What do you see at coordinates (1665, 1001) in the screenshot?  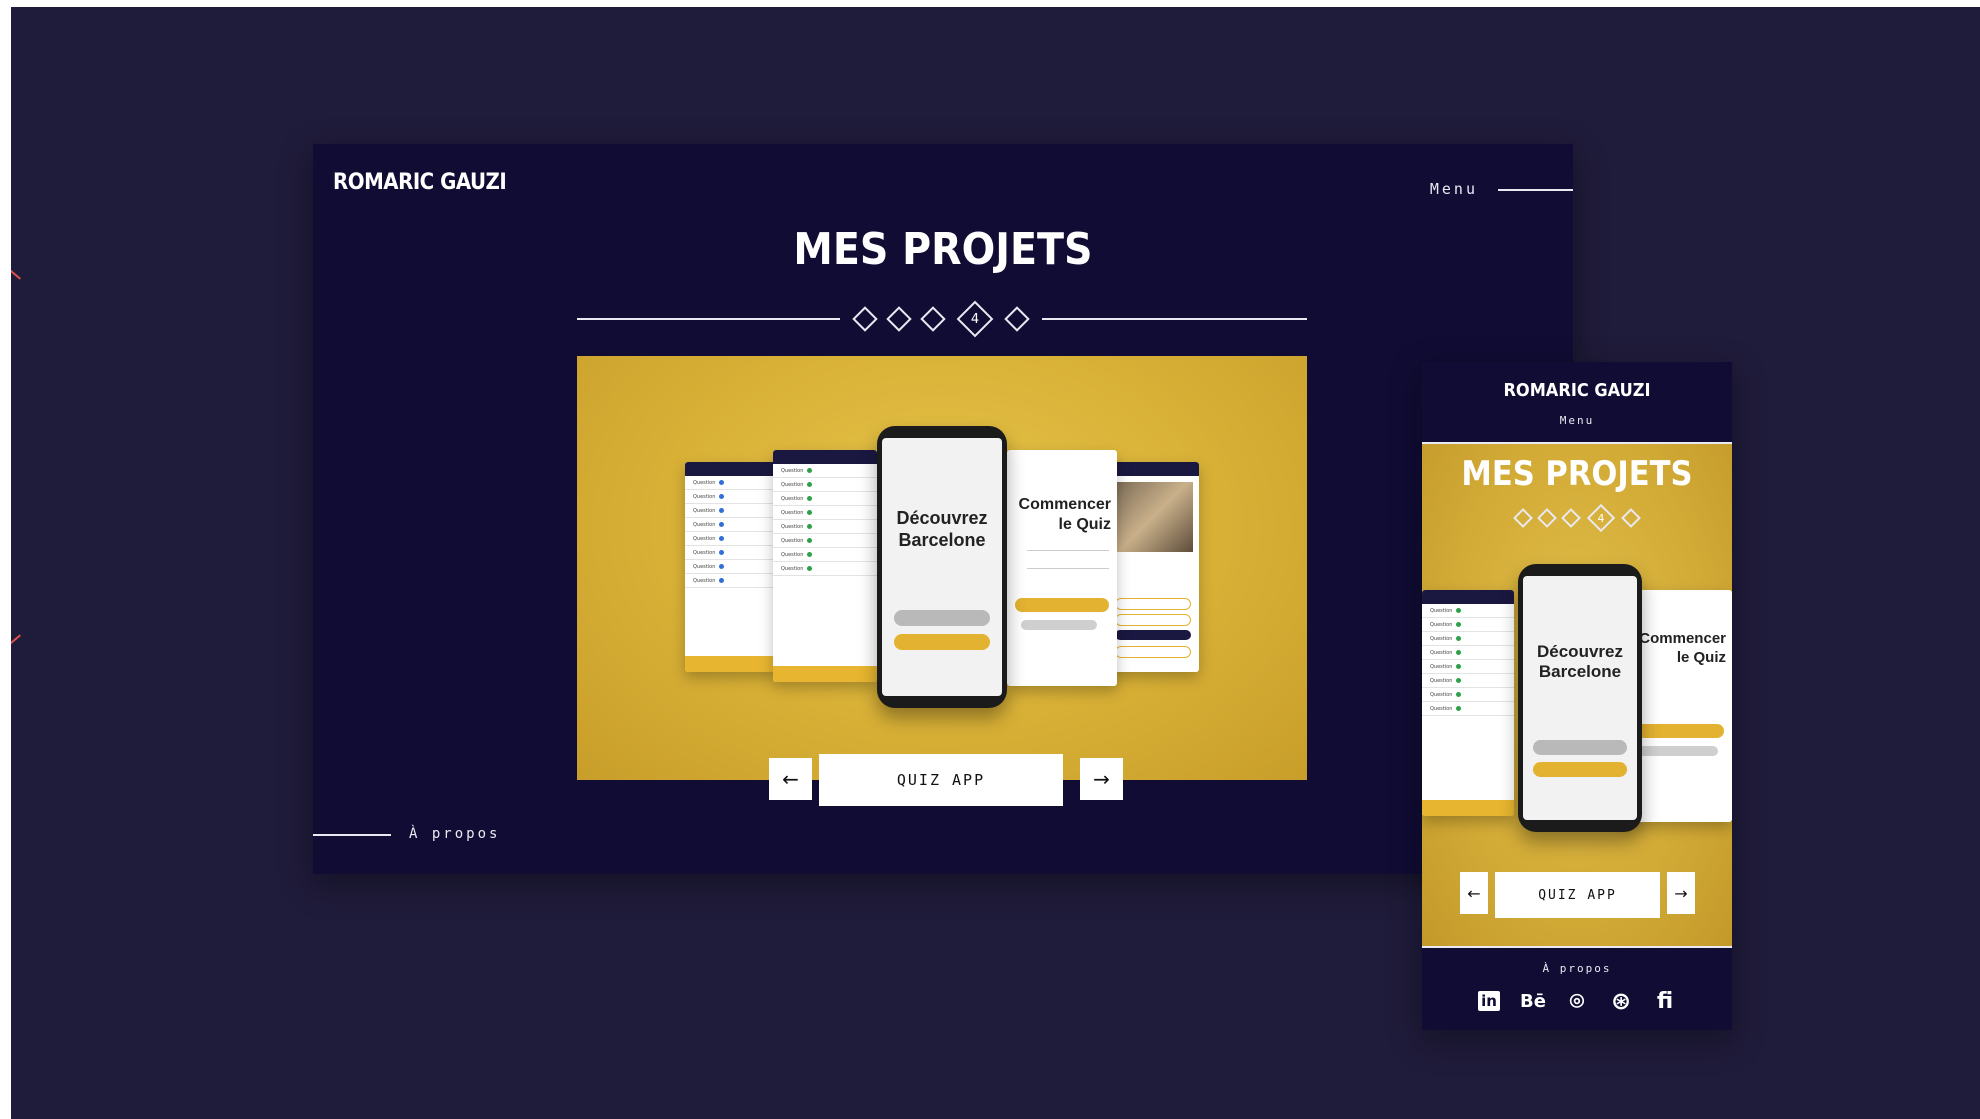 I see `fiverr-icon: fi` at bounding box center [1665, 1001].